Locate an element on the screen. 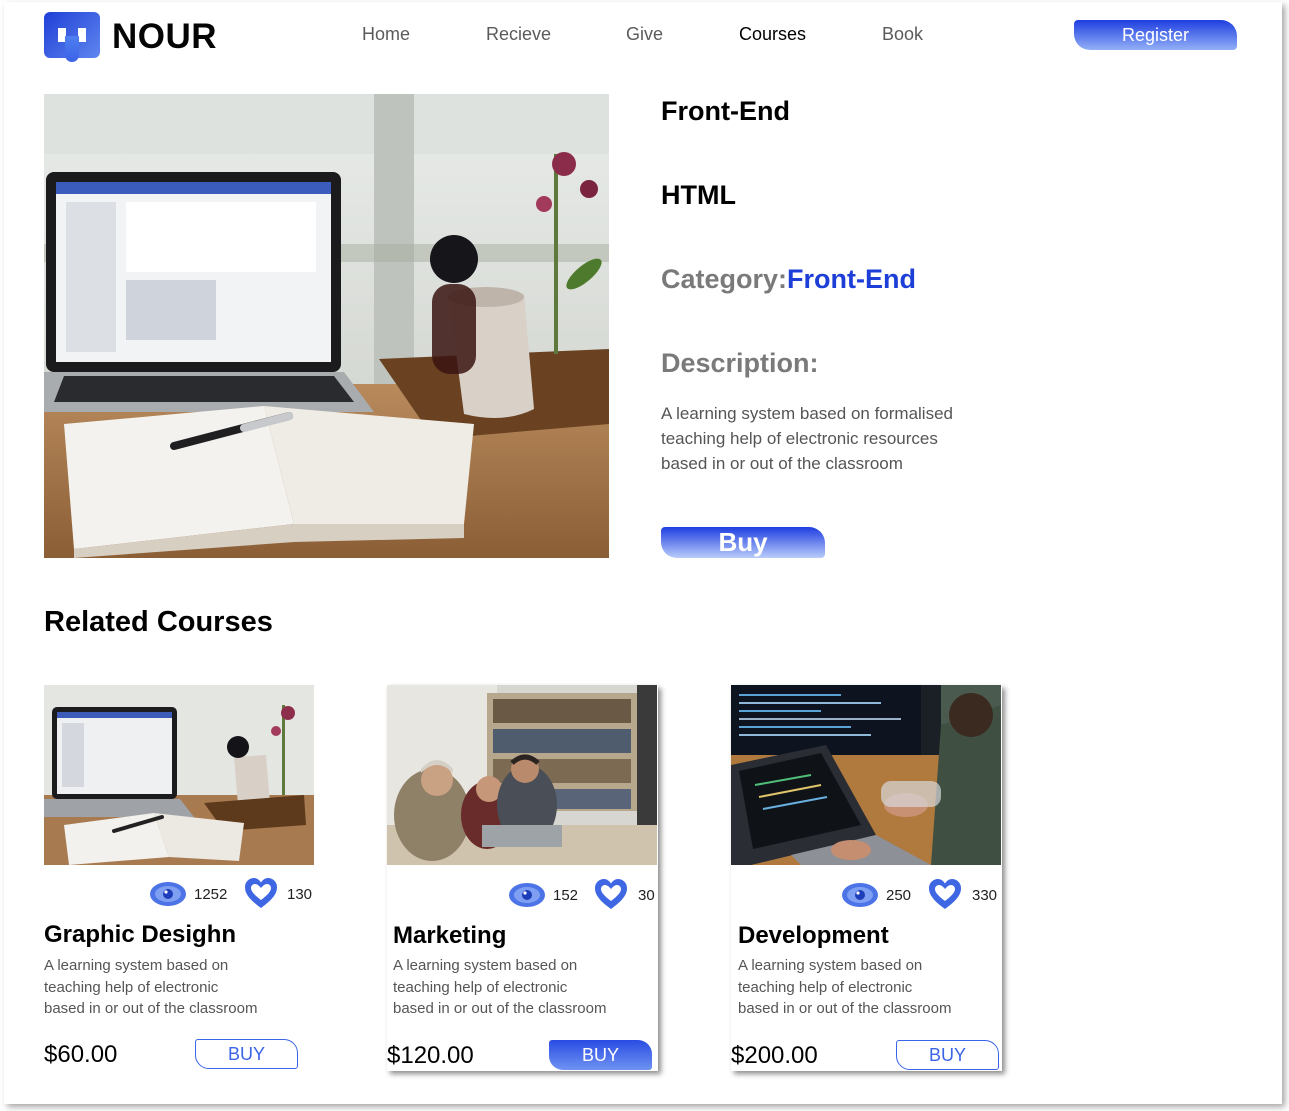  description-heading: Description: is located at coordinates (740, 363).